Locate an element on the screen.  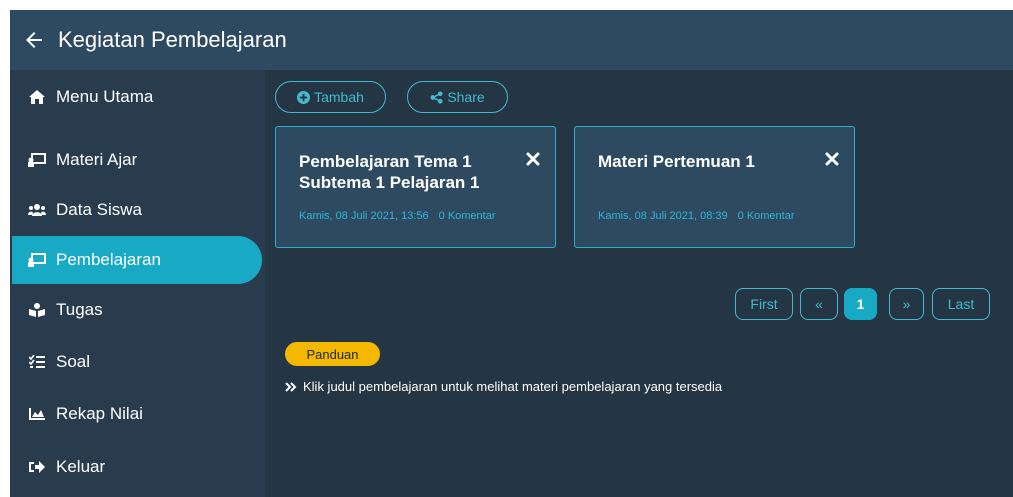
sidebar-item-data-siswa: Data Siswa is located at coordinates (137, 210).